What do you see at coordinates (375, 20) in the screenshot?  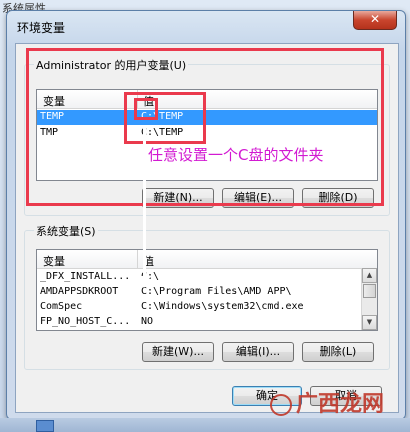 I see `close-button: ✕` at bounding box center [375, 20].